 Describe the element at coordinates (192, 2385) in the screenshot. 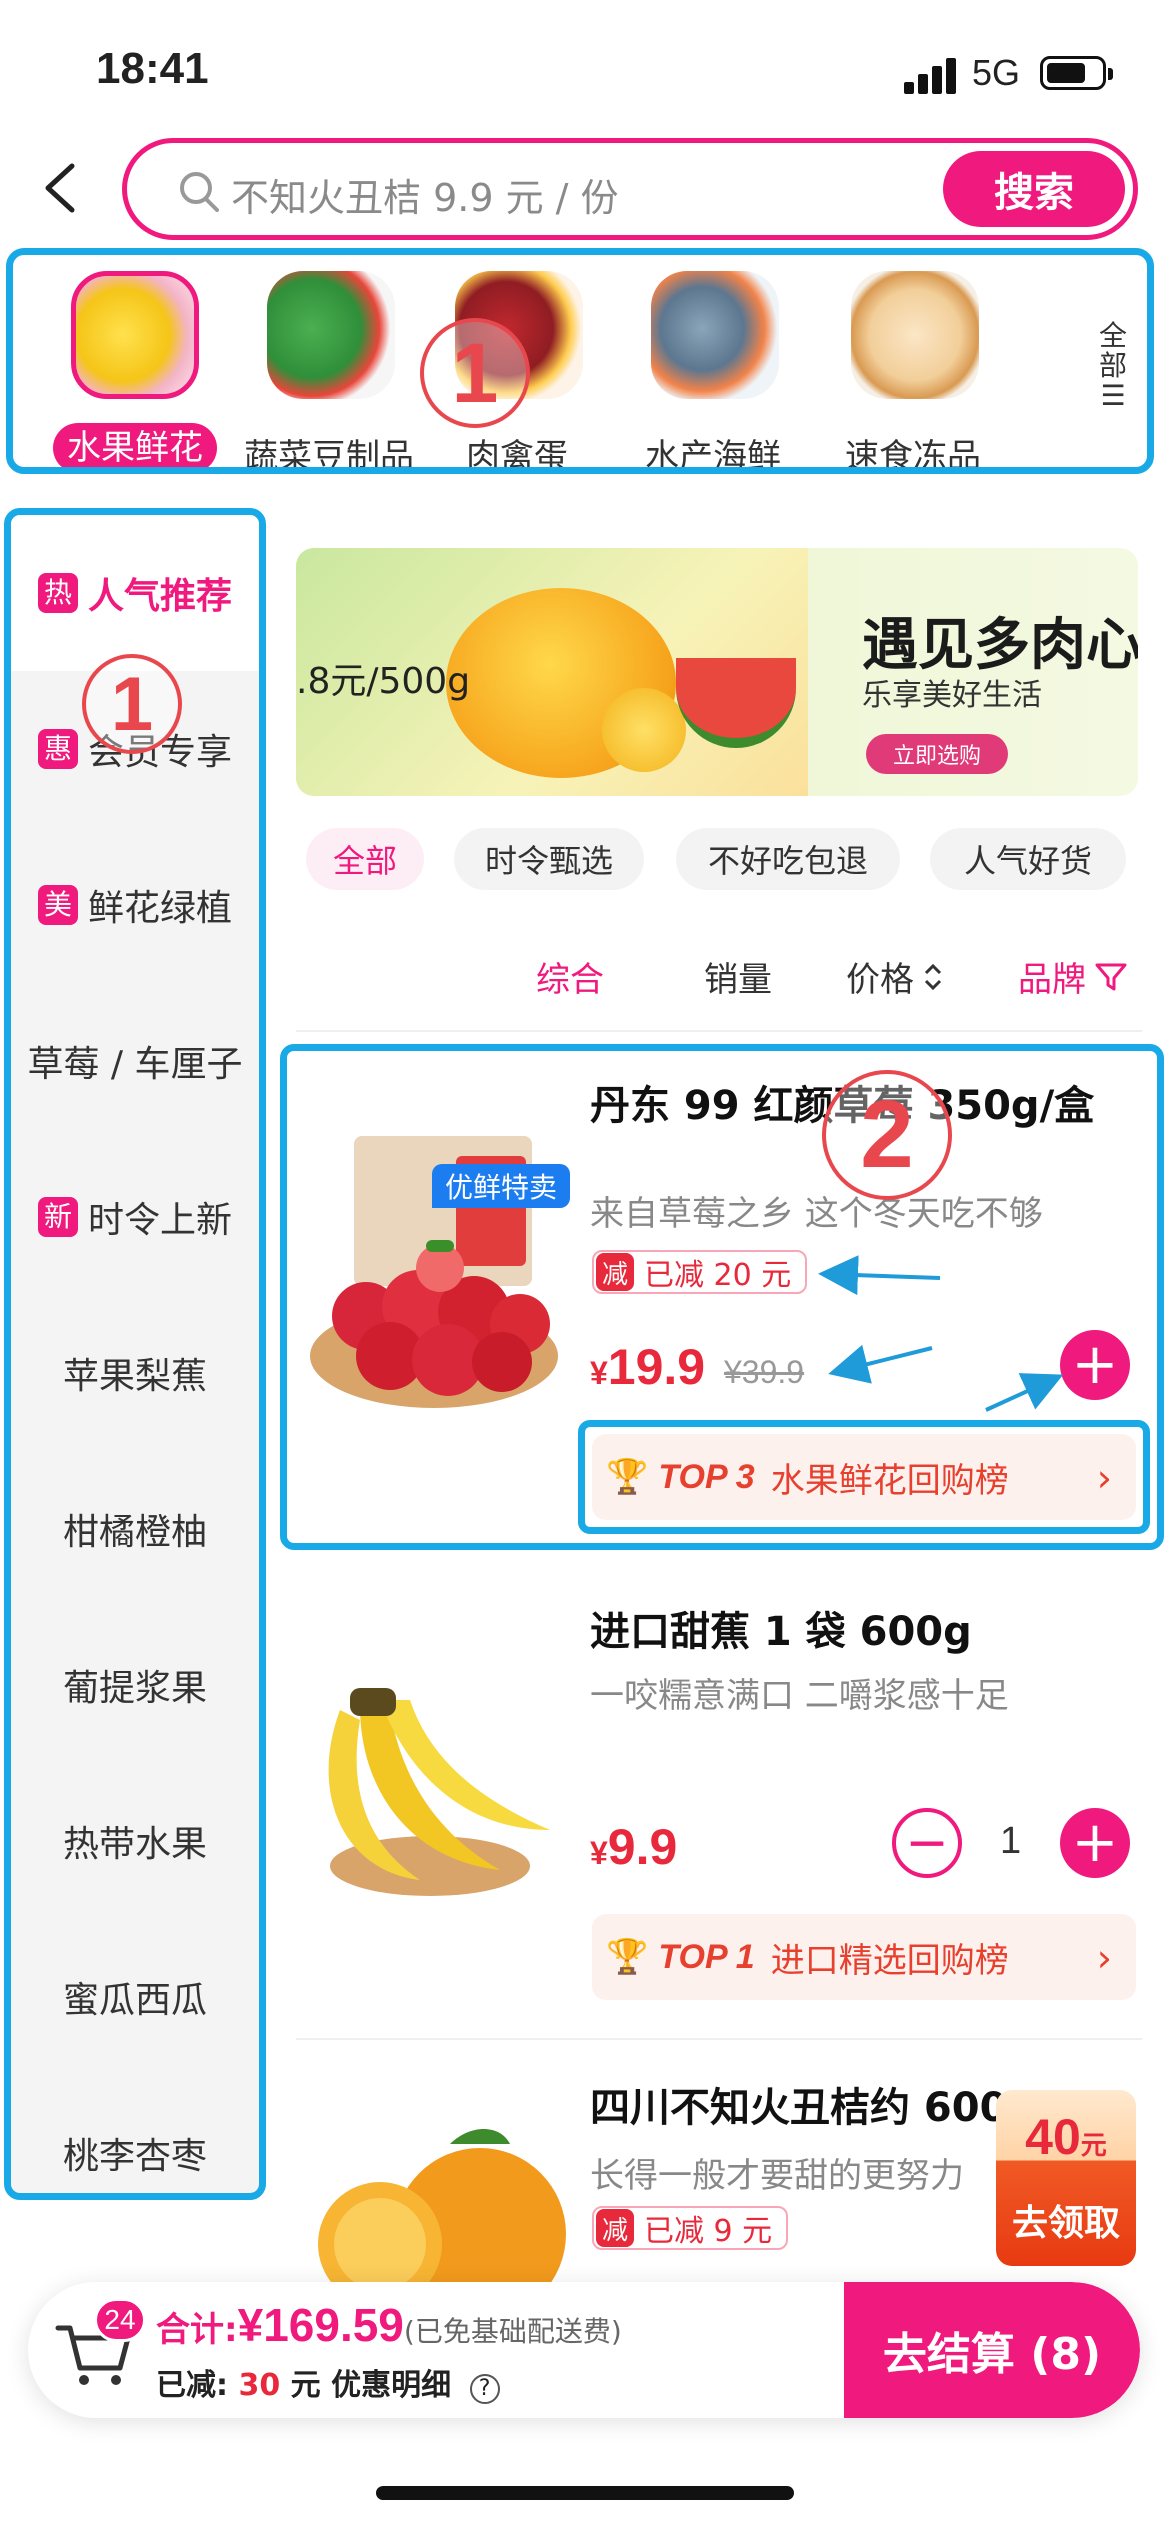

I see `saved-label: 已减:` at that location.